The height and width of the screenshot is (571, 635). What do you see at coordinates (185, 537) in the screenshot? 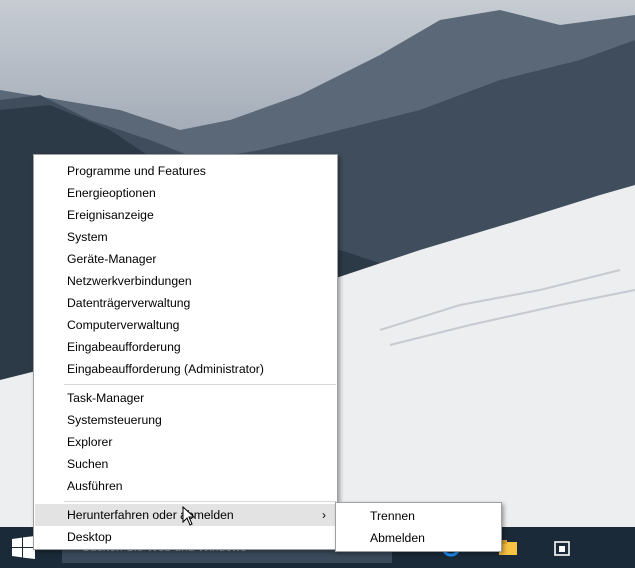
I see `menu-item-desktop: Desktop` at bounding box center [185, 537].